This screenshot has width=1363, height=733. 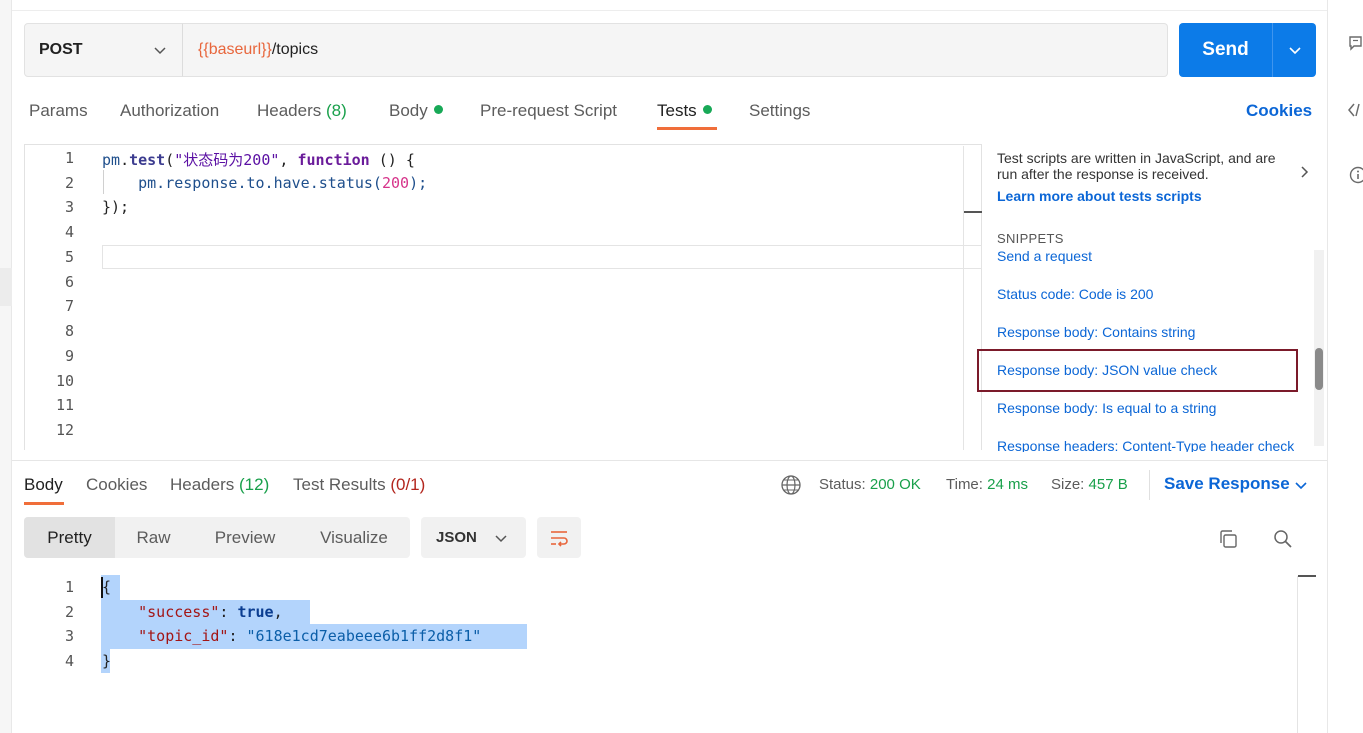 What do you see at coordinates (1106, 408) in the screenshot?
I see `snippet-link: Response body: Is equal to a string` at bounding box center [1106, 408].